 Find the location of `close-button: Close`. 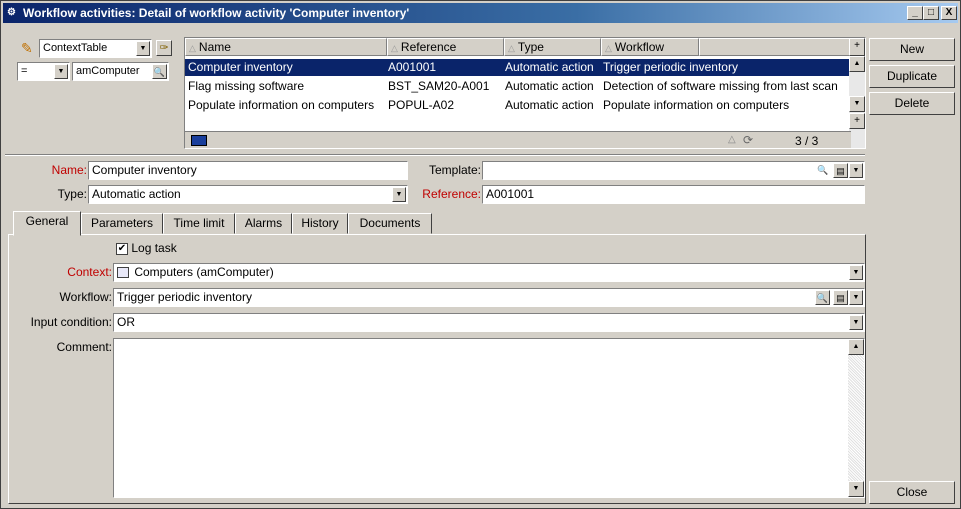

close-button: Close is located at coordinates (912, 492).